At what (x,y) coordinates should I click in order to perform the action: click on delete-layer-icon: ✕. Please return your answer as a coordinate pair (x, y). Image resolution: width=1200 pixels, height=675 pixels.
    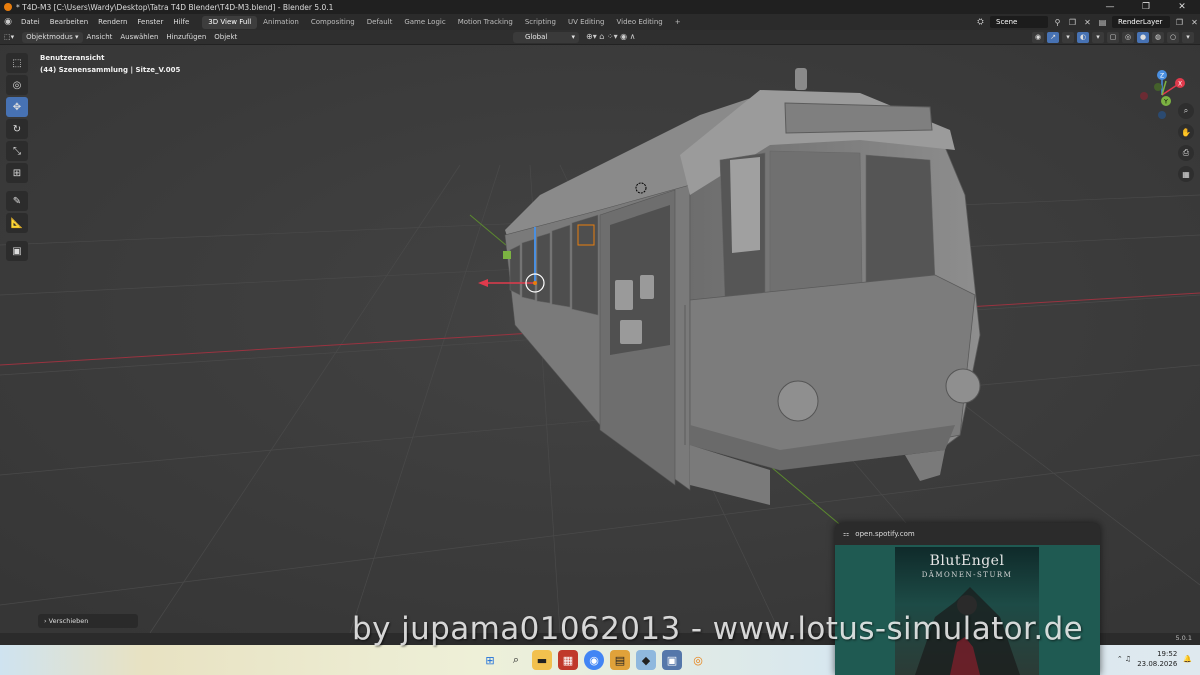
    Looking at the image, I should click on (1194, 22).